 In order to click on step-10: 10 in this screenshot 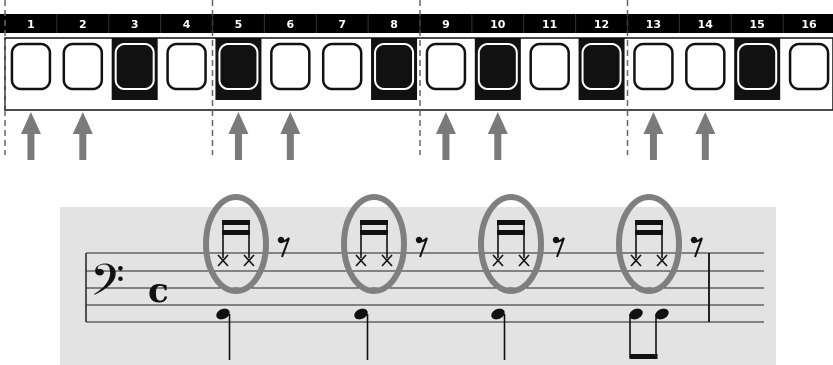, I will do `click(496, 87)`.